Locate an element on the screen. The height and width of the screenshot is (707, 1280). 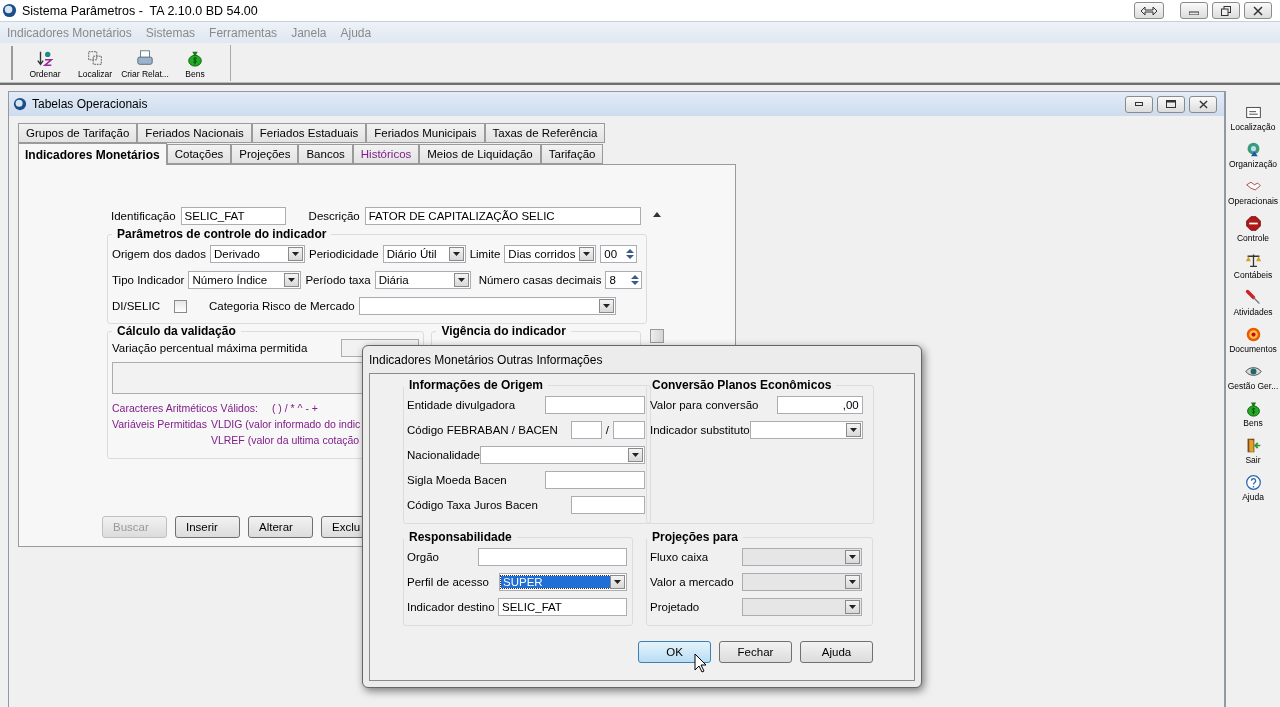
sidebar-button: Organização is located at coordinates (1253, 154).